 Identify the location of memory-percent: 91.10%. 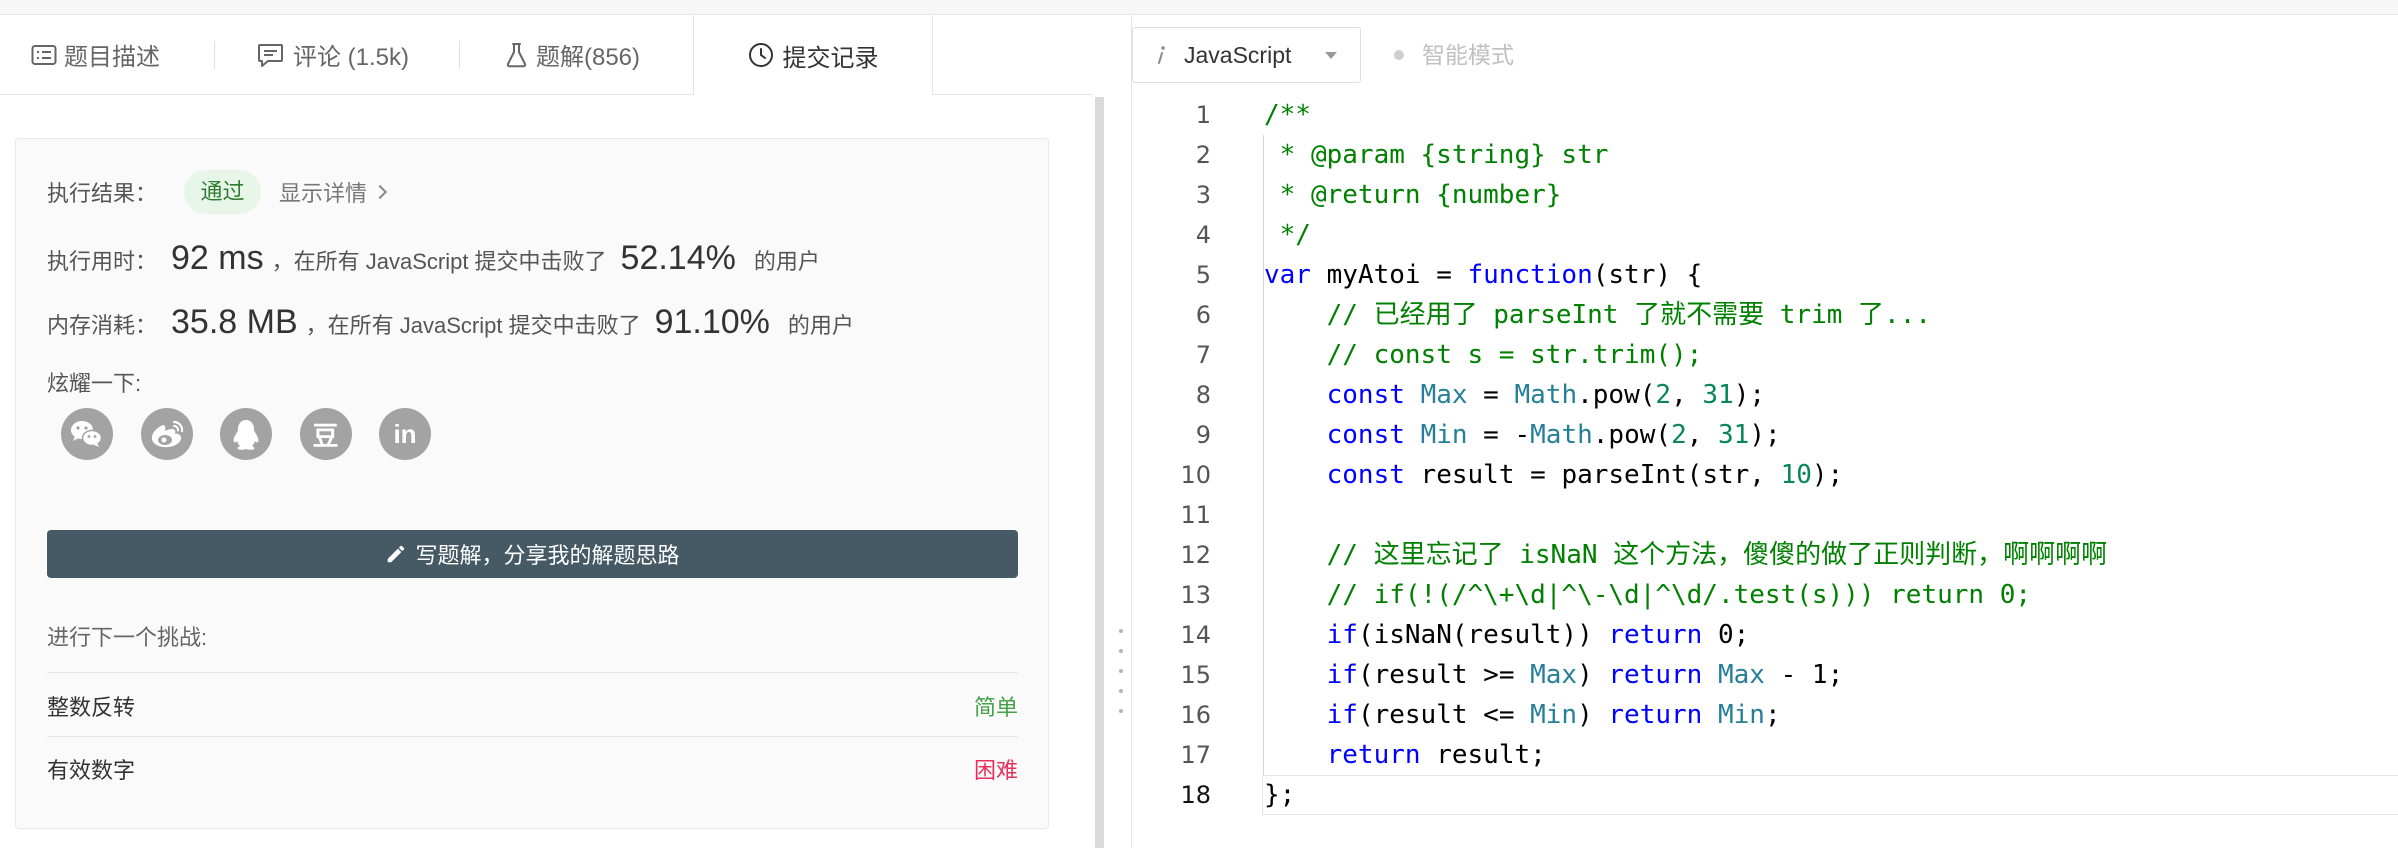
(712, 322).